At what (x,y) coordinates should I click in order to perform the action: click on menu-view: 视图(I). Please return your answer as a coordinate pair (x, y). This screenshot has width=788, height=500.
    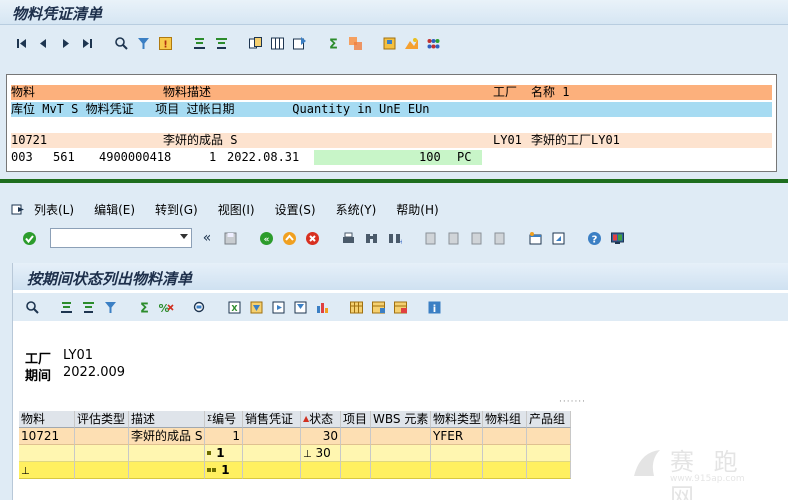
    Looking at the image, I should click on (236, 209).